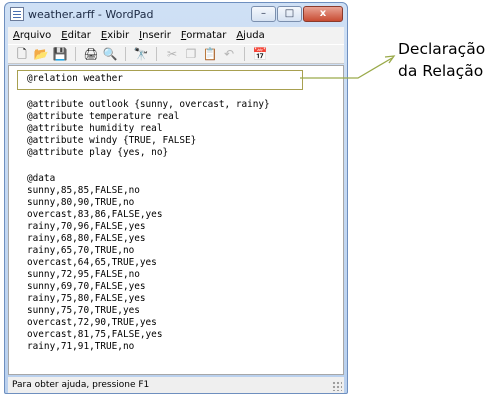 Image resolution: width=487 pixels, height=400 pixels. Describe the element at coordinates (441, 71) in the screenshot. I see `callout-line-2: da Relação` at that location.